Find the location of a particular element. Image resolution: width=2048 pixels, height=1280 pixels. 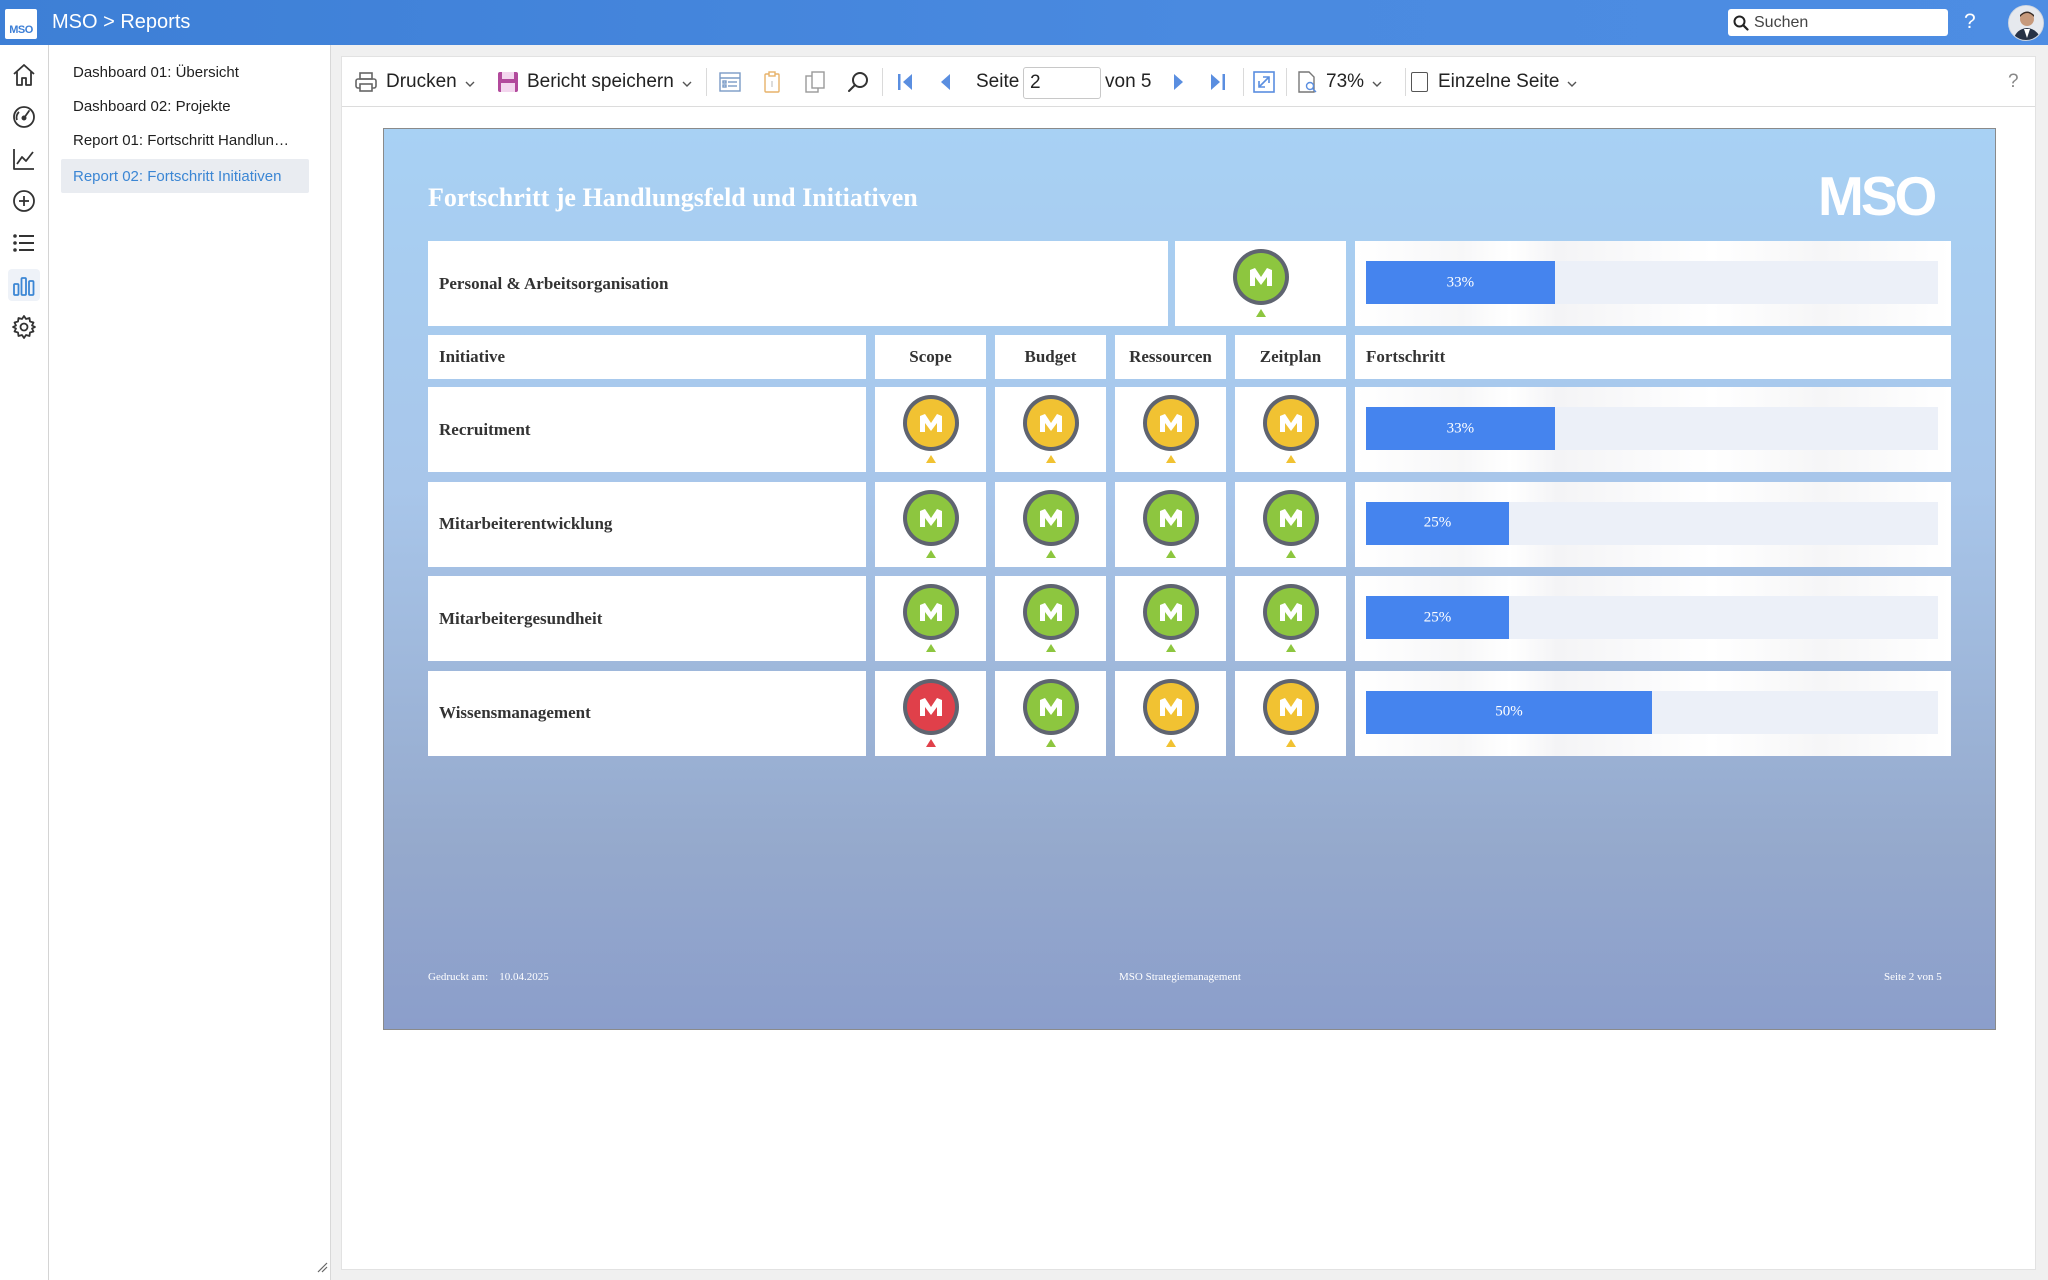

resize-grip-icon is located at coordinates (322, 1269).